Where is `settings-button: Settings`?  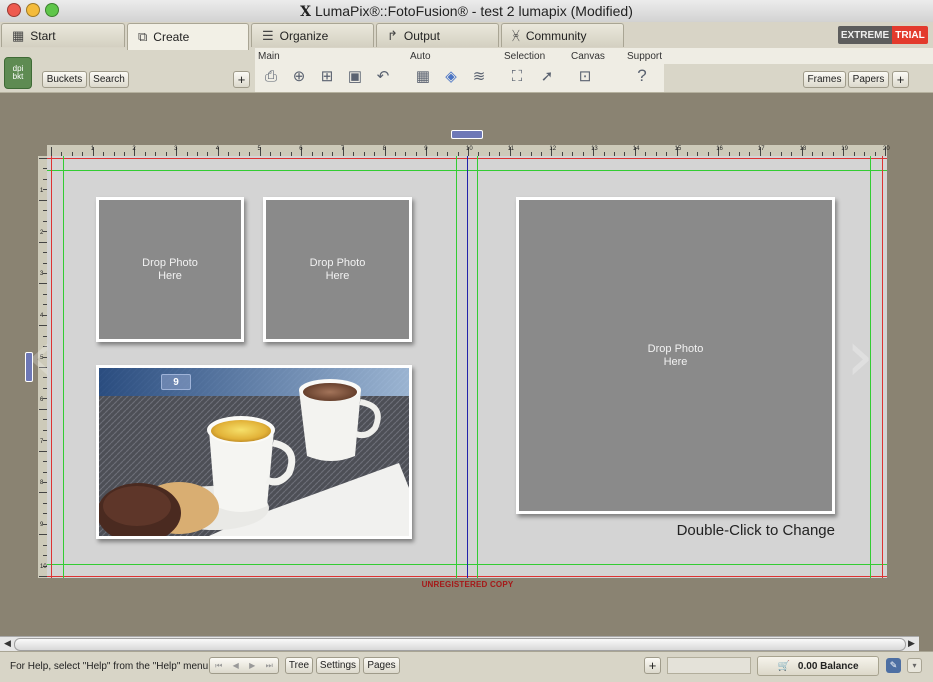 settings-button: Settings is located at coordinates (338, 665).